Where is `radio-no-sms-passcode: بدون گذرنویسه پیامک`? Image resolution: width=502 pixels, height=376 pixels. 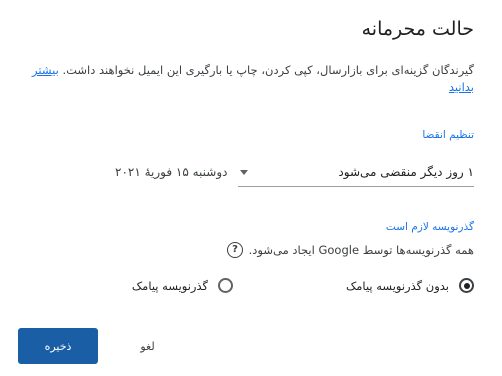 radio-no-sms-passcode: بدون گذرنویسه پیامک is located at coordinates (410, 285).